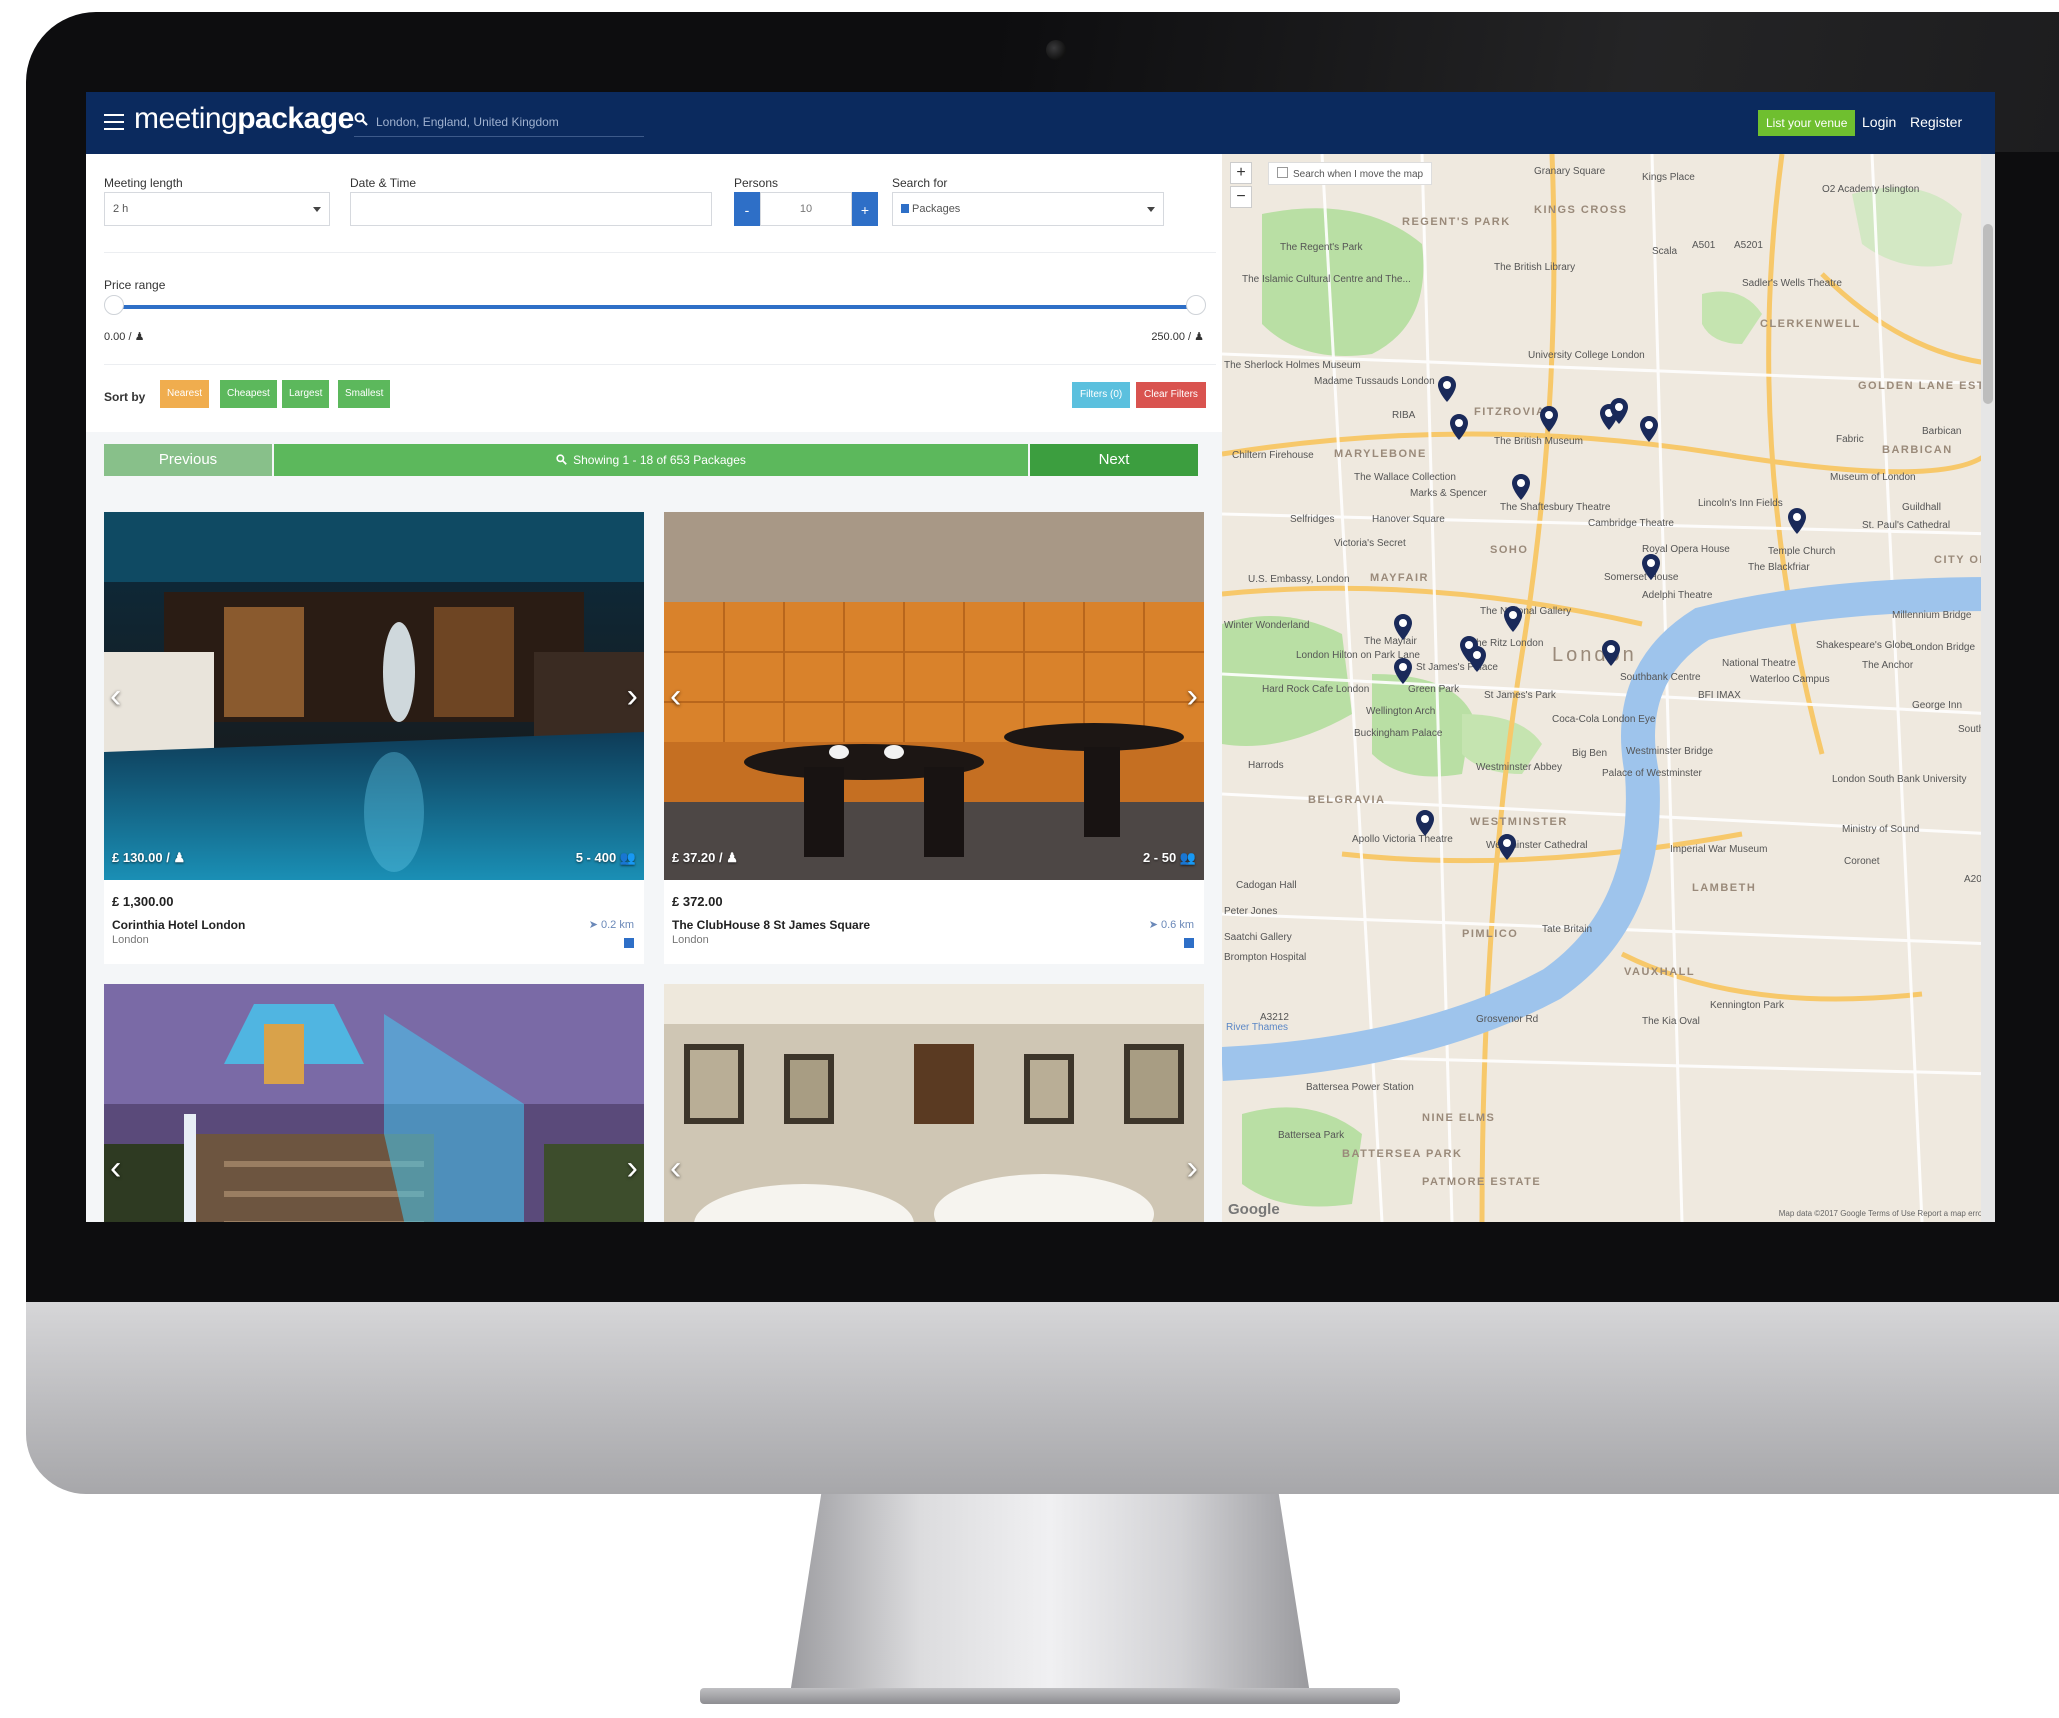  I want to click on map-label: REGENT'S PARK, so click(1456, 222).